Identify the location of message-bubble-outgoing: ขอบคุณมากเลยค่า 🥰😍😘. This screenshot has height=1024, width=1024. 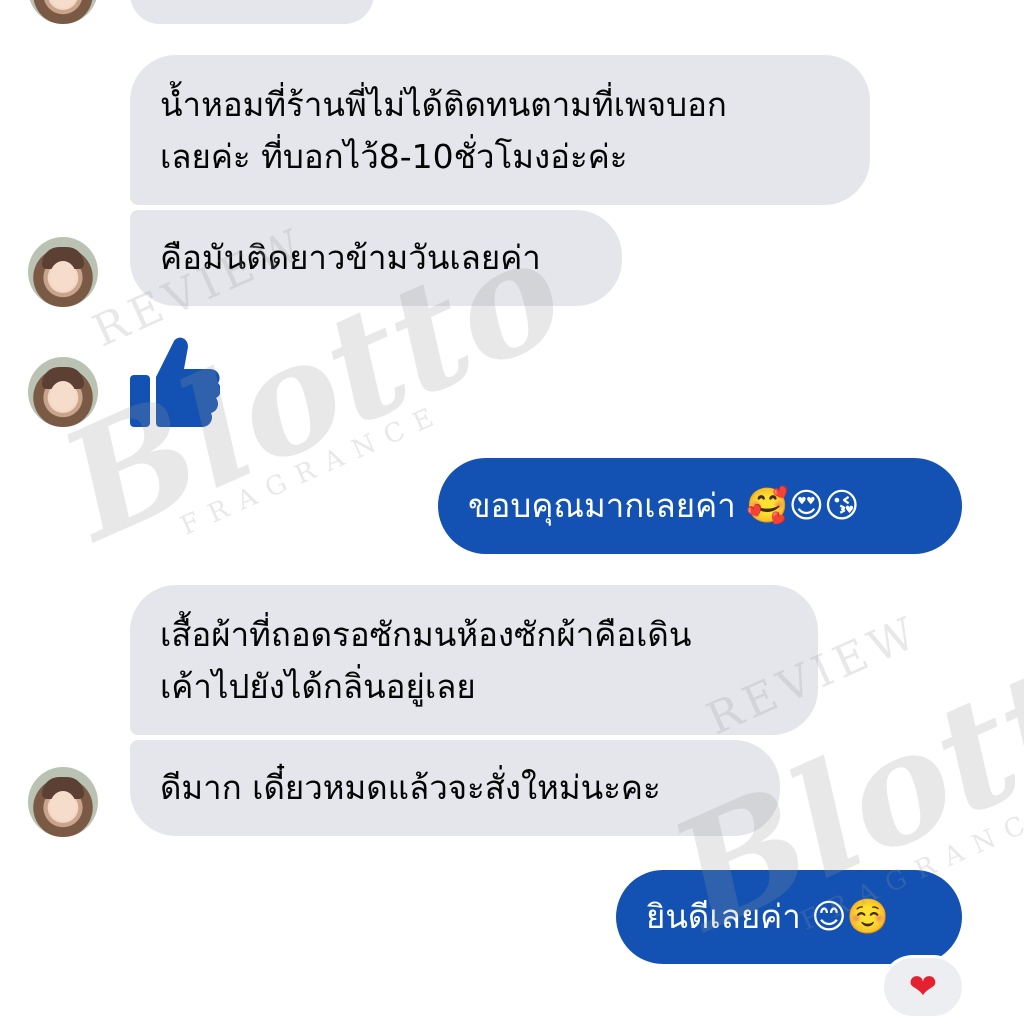
(700, 506).